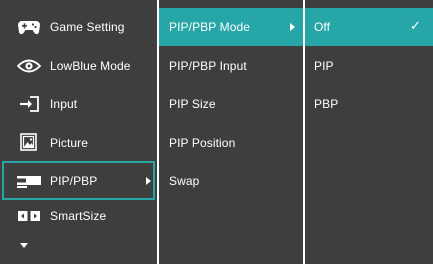 This screenshot has width=433, height=264. I want to click on menu-item-input: Input, so click(78, 104).